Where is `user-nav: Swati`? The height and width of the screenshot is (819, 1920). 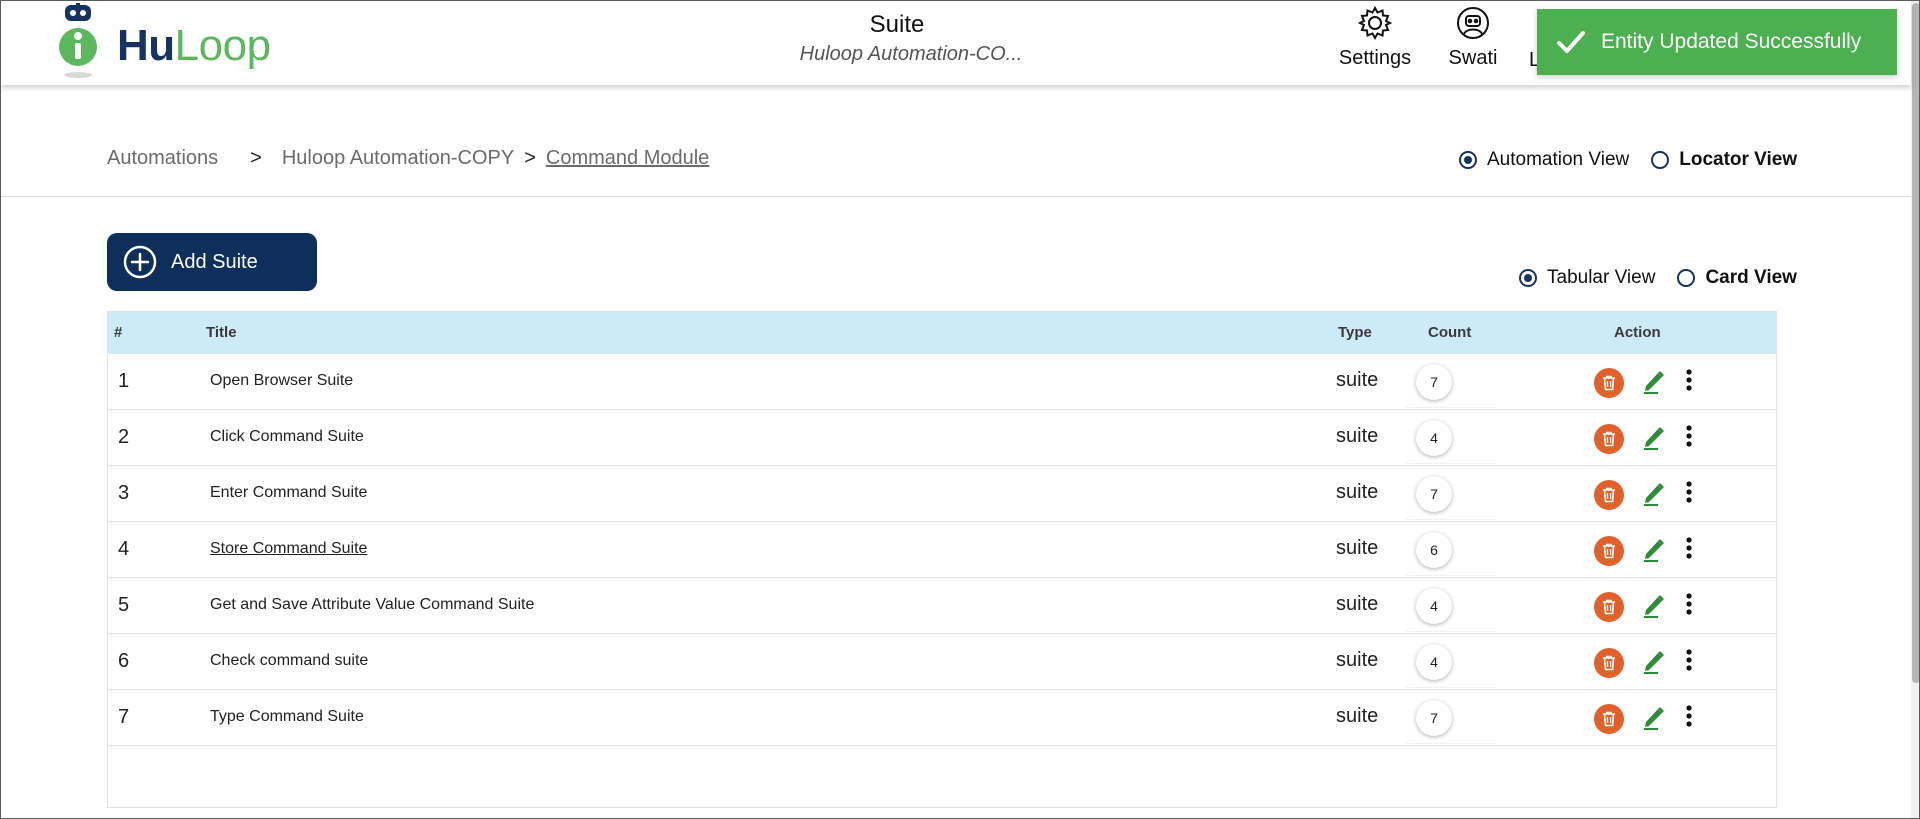
user-nav: Swati is located at coordinates (1473, 37).